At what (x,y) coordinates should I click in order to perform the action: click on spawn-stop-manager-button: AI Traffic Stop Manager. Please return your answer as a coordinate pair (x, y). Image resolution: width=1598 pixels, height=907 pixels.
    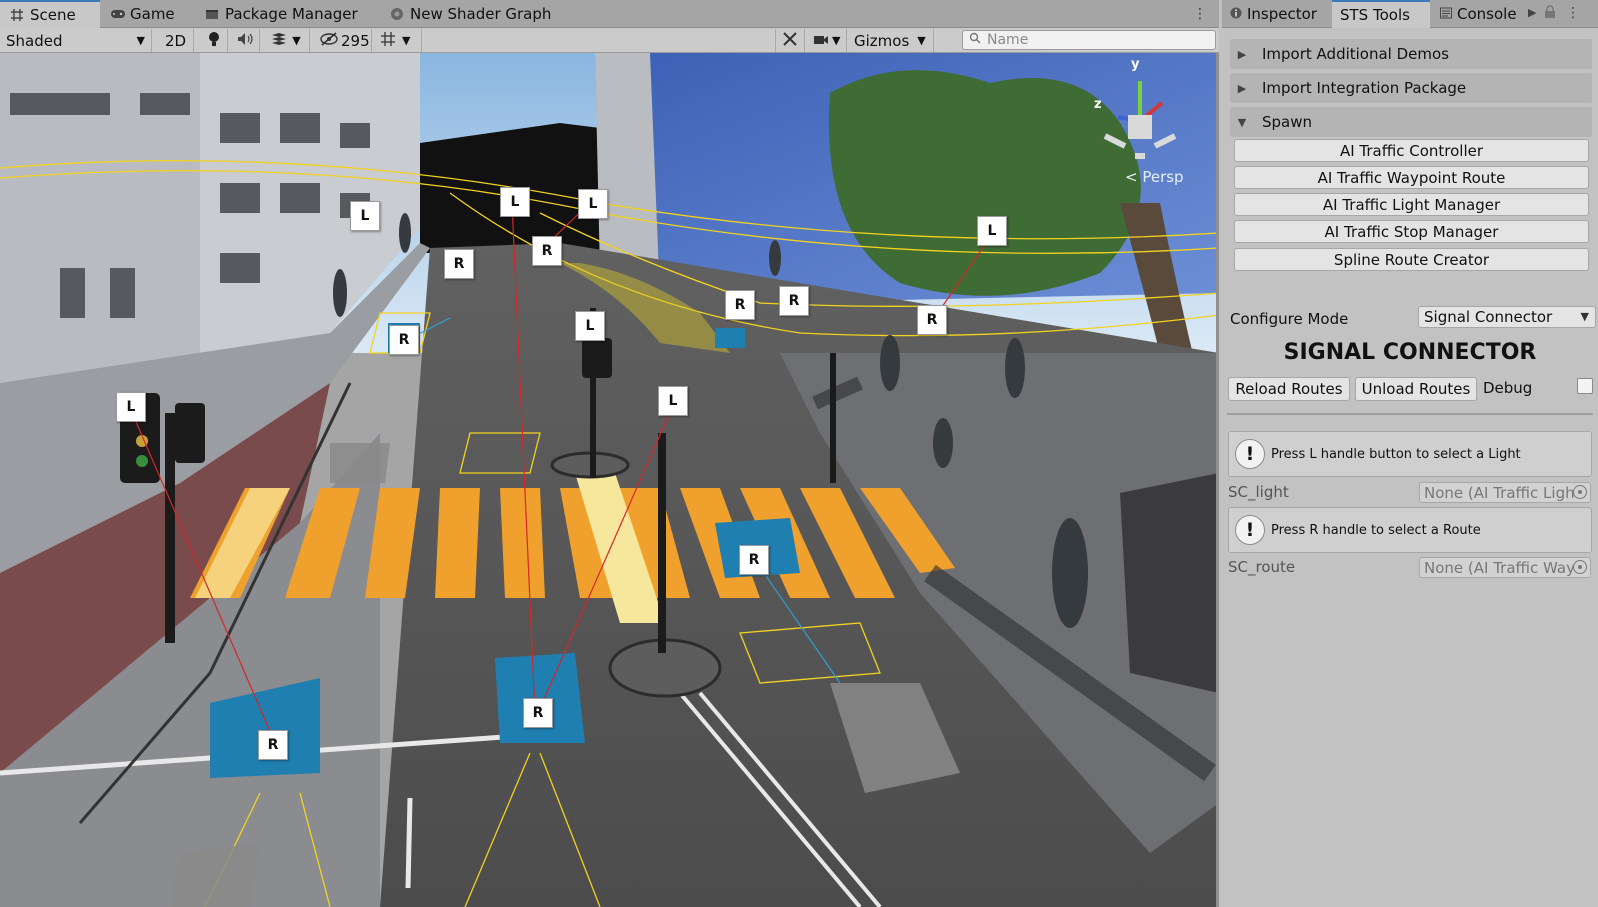
    Looking at the image, I should click on (1411, 231).